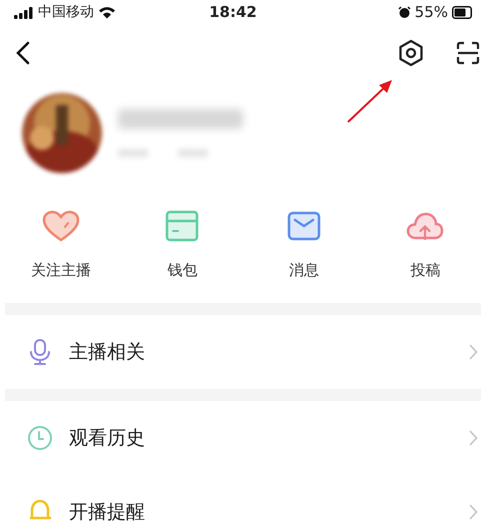  I want to click on menu-row: 开播提醒, so click(243, 501).